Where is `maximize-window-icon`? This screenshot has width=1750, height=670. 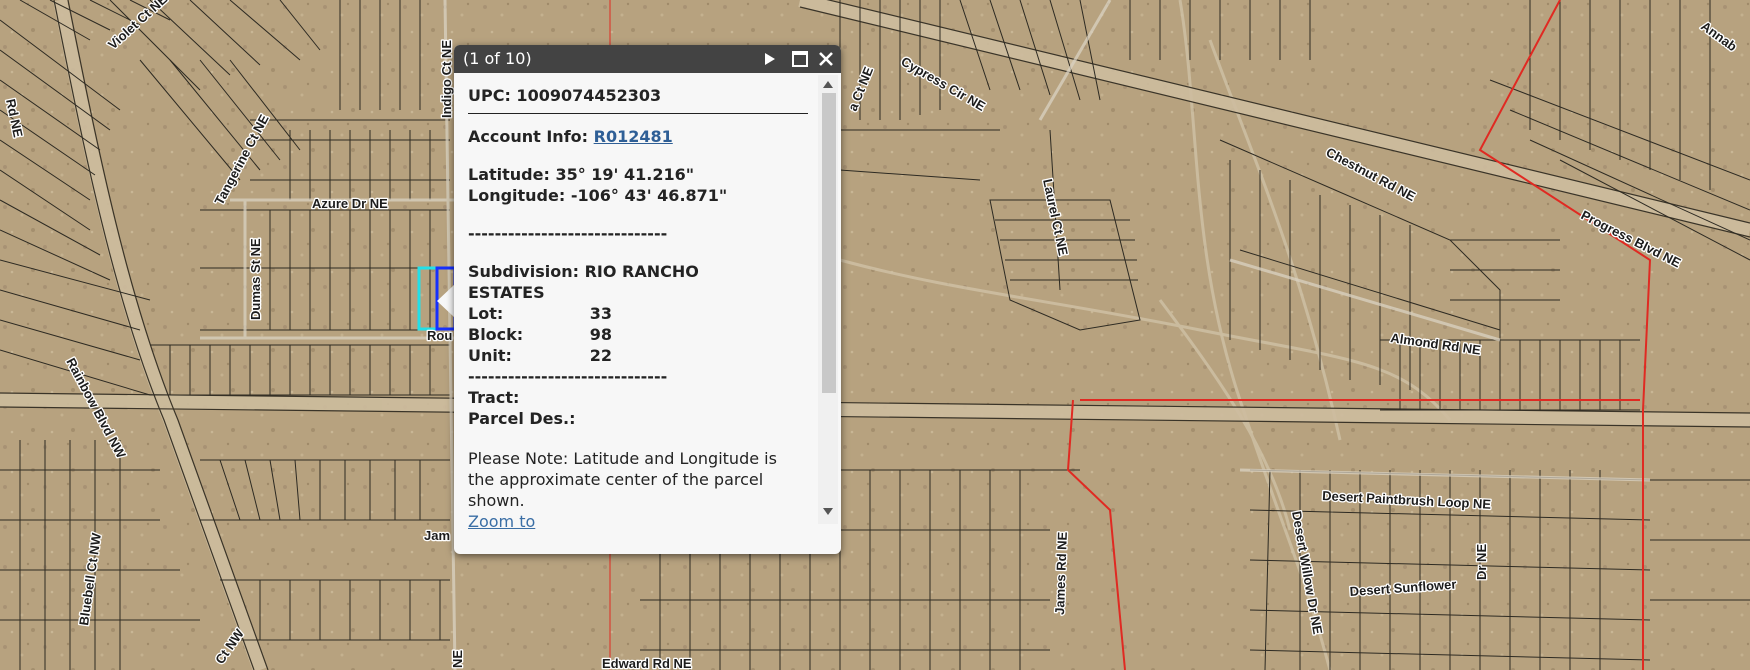 maximize-window-icon is located at coordinates (800, 59).